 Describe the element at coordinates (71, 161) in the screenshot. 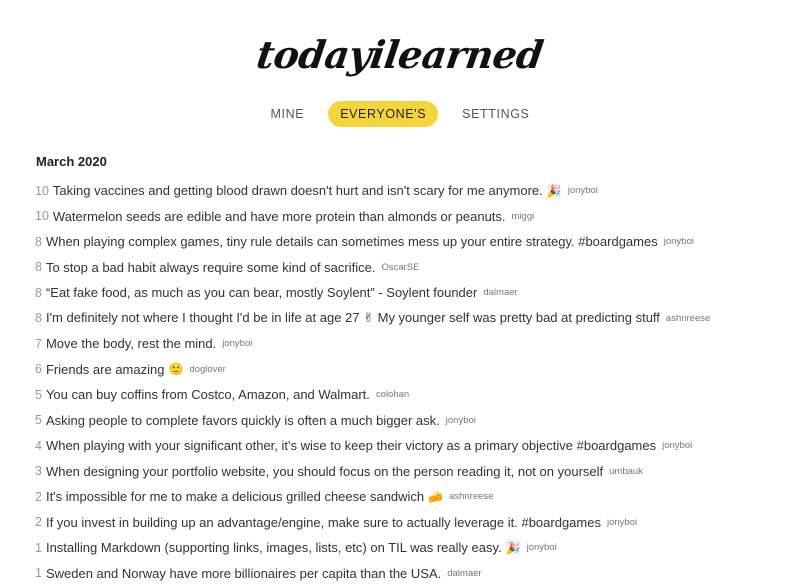

I see `month-heading: March 2020` at that location.